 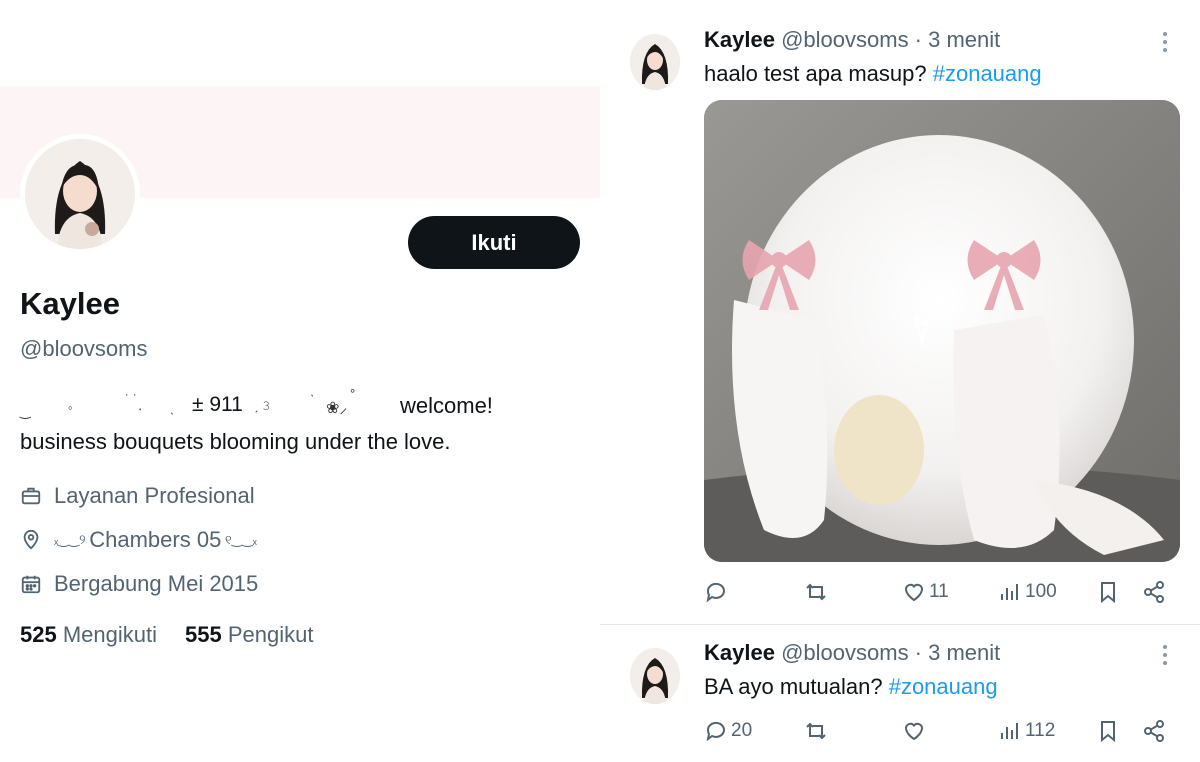 What do you see at coordinates (155, 539) in the screenshot?
I see `location-label: Chambers 05` at bounding box center [155, 539].